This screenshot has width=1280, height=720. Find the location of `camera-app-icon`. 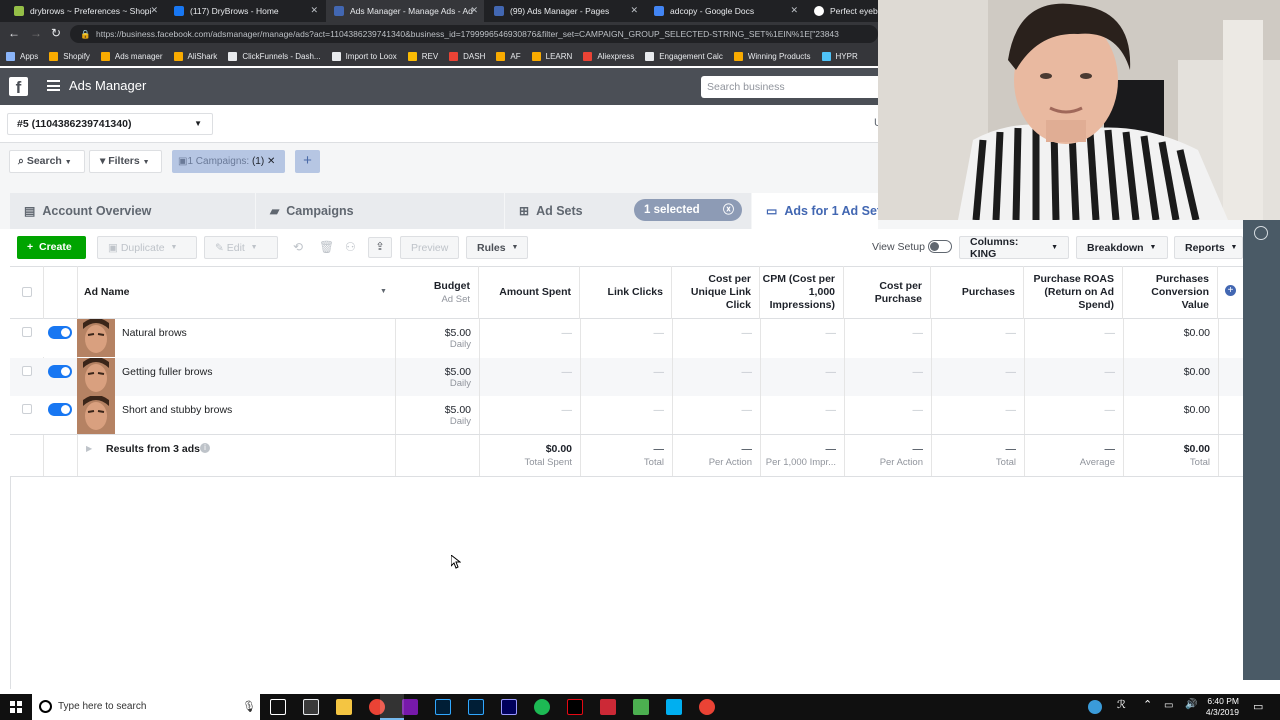

camera-app-icon is located at coordinates (641, 707).